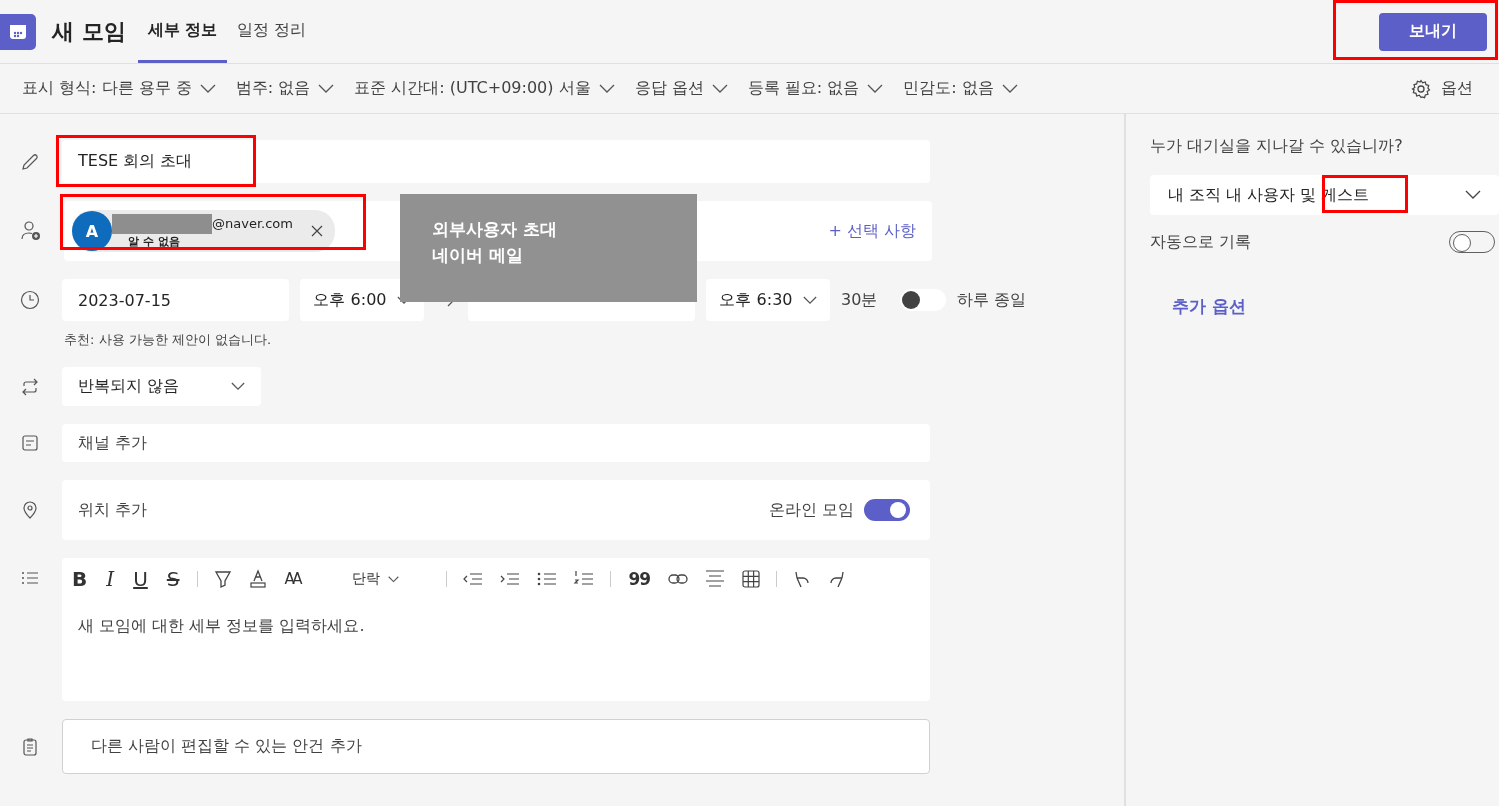 This screenshot has height=806, width=1499. I want to click on optional-link: + 선택 사항, so click(872, 231).